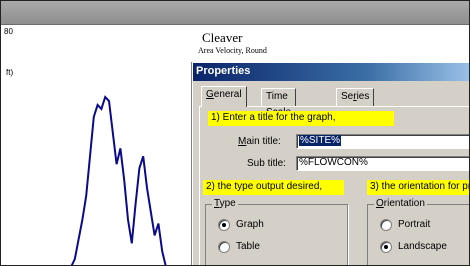  Describe the element at coordinates (277, 96) in the screenshot. I see `tab-time-scale-prefix: Time` at that location.